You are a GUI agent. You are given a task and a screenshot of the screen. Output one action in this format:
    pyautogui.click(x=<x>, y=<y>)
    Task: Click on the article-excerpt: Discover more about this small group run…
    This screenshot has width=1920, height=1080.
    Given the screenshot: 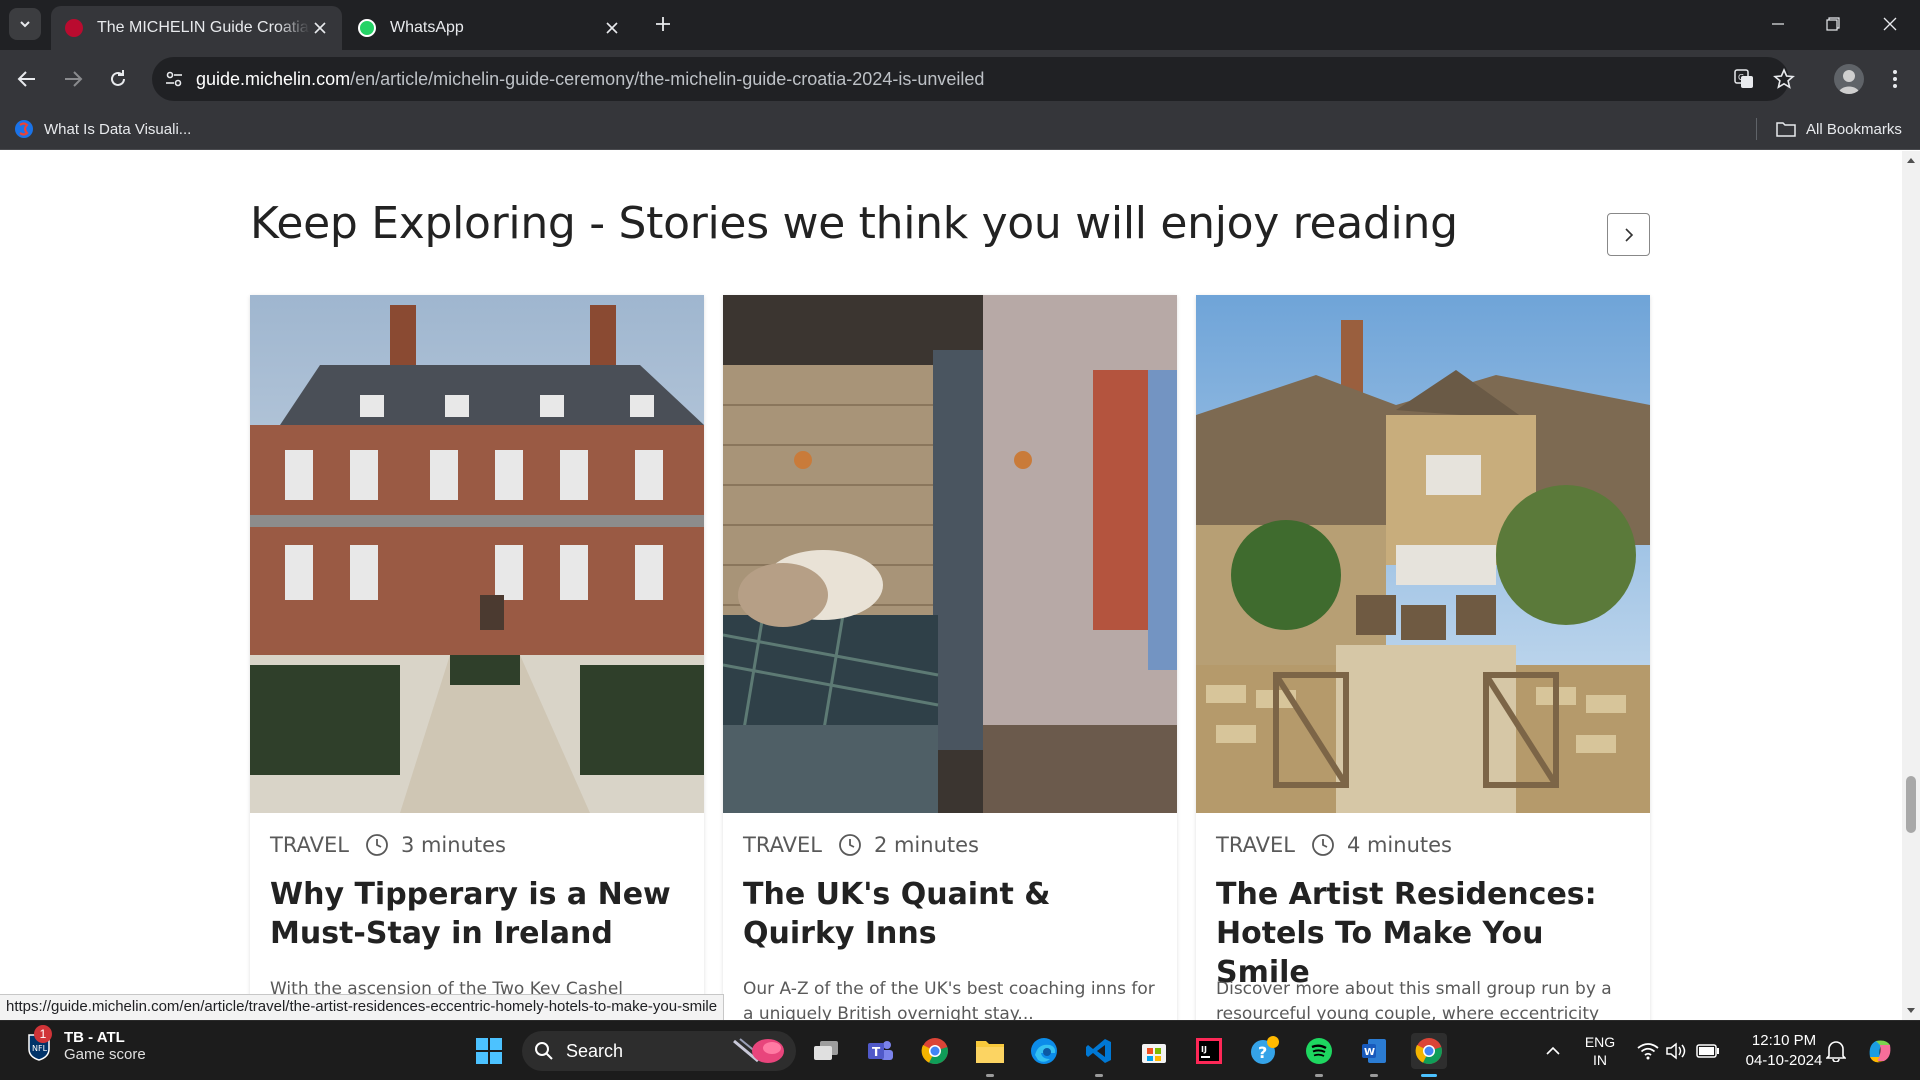 What is the action you would take?
    pyautogui.click(x=1414, y=999)
    